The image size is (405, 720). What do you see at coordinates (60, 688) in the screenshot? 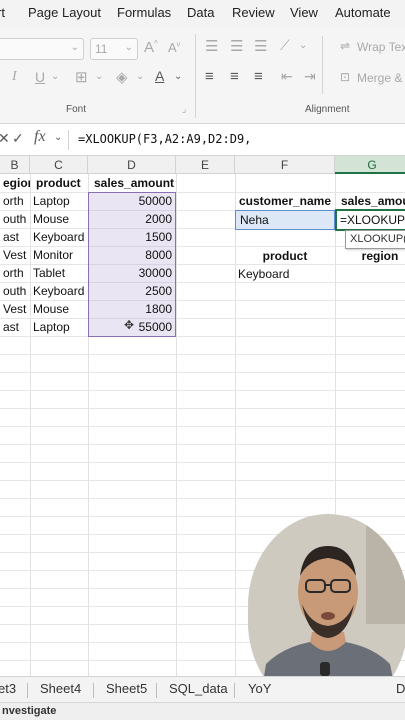
I see `sheet-tab-sheet4: Sheet4` at bounding box center [60, 688].